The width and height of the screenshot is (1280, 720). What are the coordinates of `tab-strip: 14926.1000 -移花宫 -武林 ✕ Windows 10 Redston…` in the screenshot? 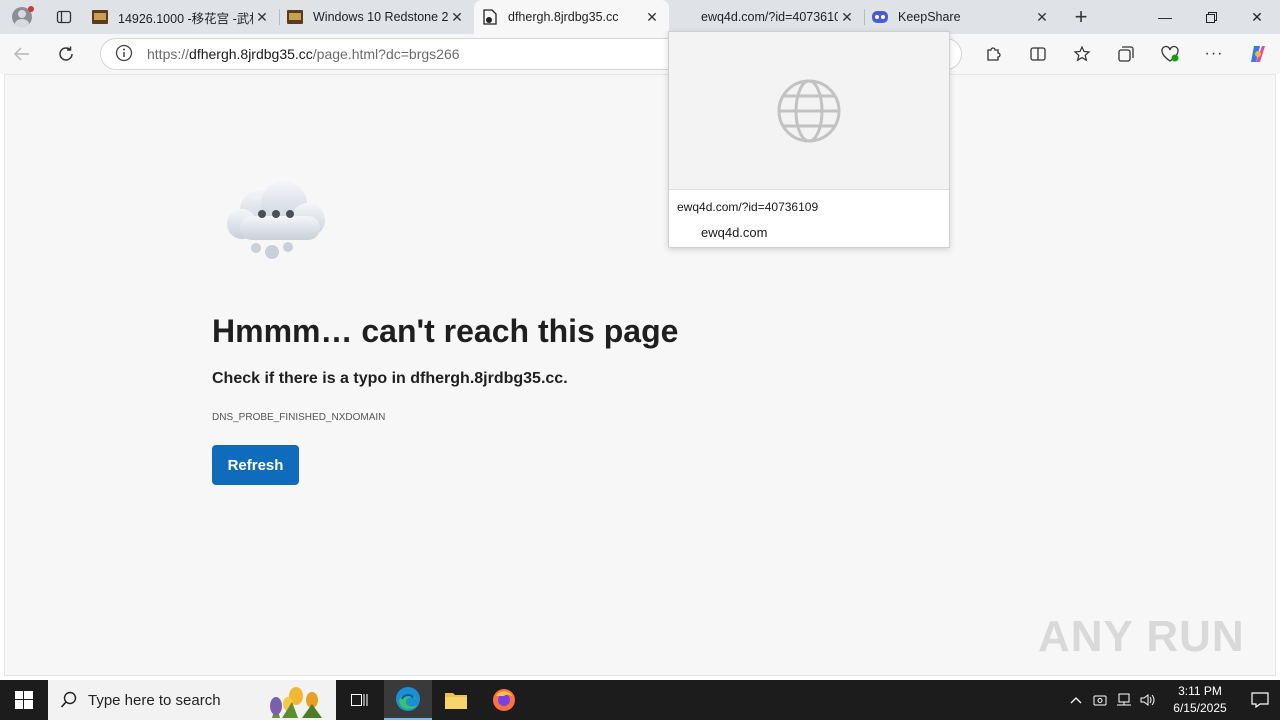 It's located at (640, 17).